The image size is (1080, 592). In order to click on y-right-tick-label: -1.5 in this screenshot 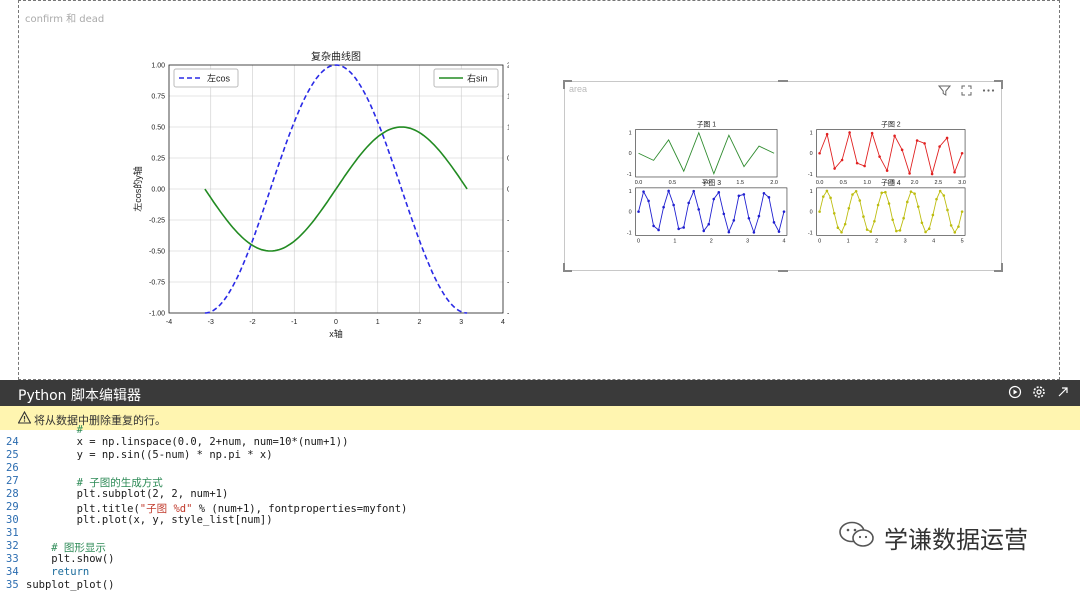, I will do `click(508, 283)`.